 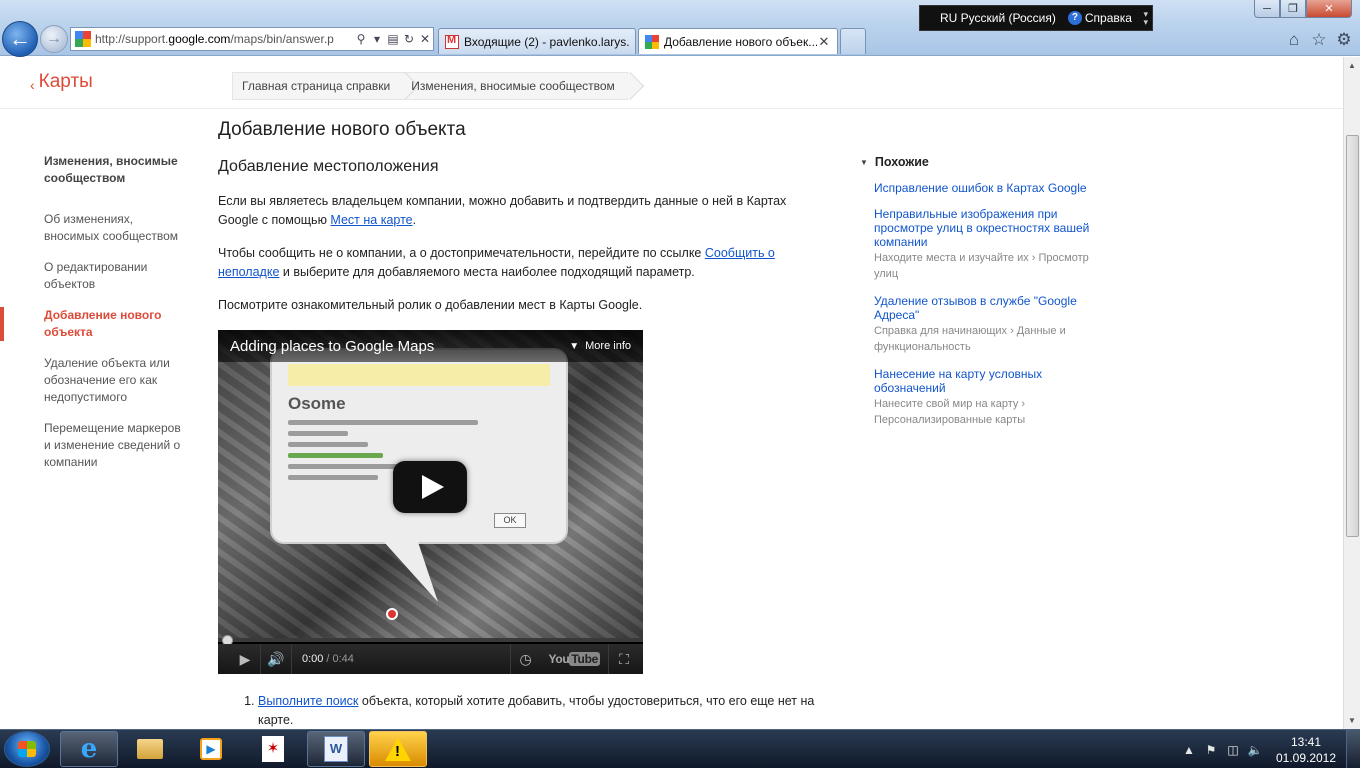 I want to click on related-heading-label: Похожие, so click(x=901, y=162).